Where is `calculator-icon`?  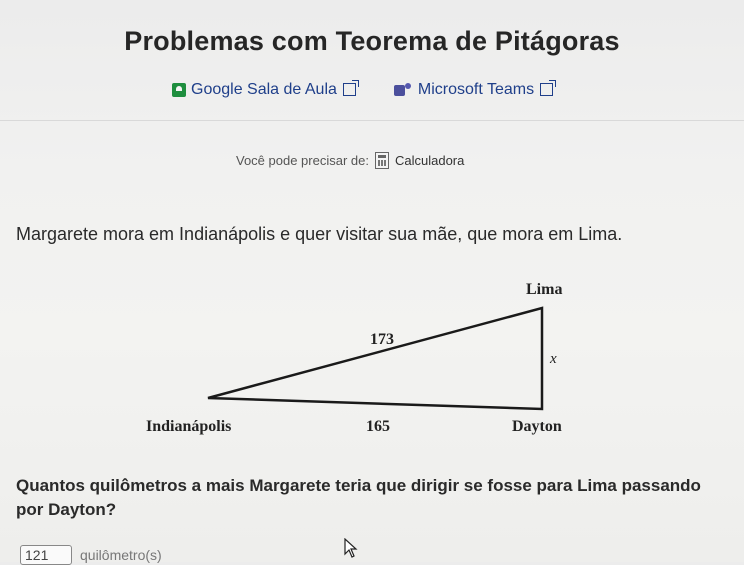 calculator-icon is located at coordinates (381, 160).